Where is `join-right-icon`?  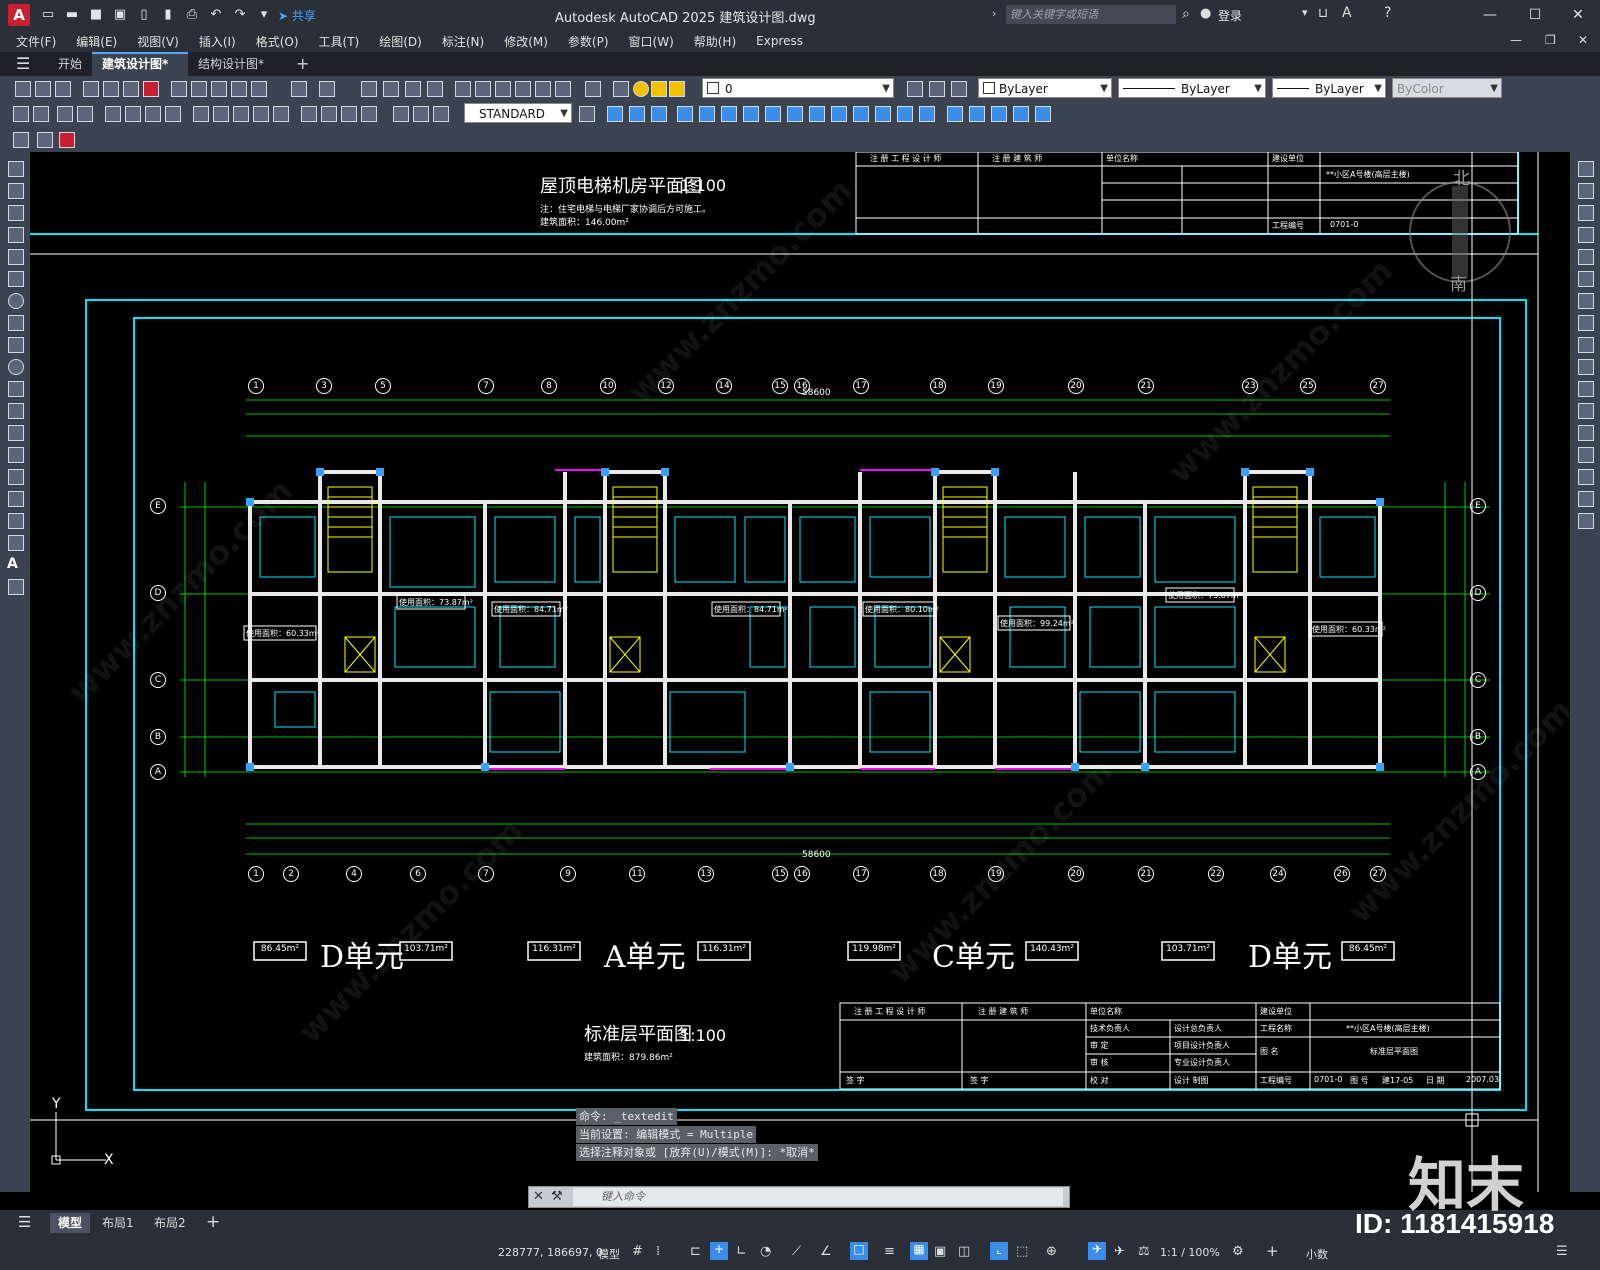
join-right-icon is located at coordinates (1585, 454).